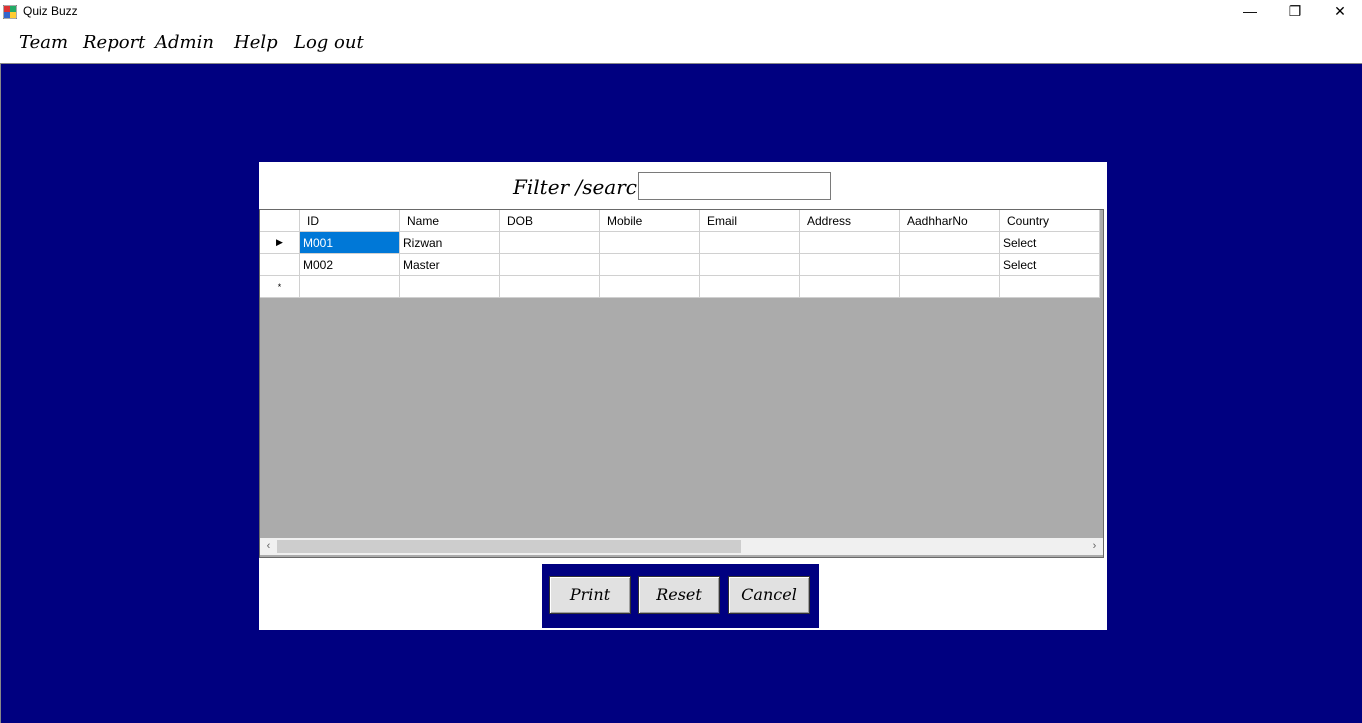 The width and height of the screenshot is (1362, 723). Describe the element at coordinates (734, 186) in the screenshot. I see `filter-search-input` at that location.